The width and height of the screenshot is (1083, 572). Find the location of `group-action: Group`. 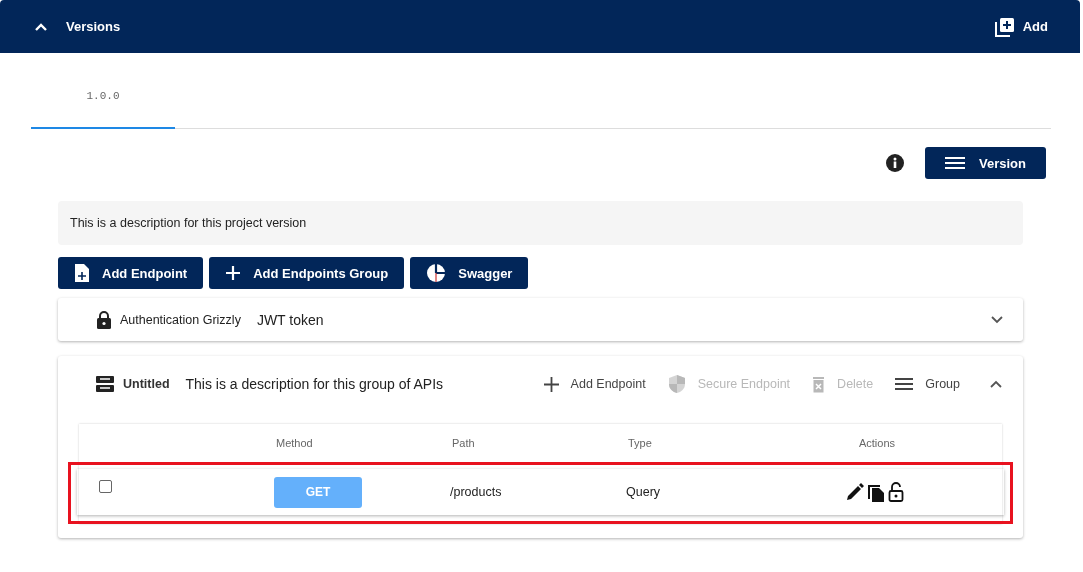

group-action: Group is located at coordinates (927, 384).